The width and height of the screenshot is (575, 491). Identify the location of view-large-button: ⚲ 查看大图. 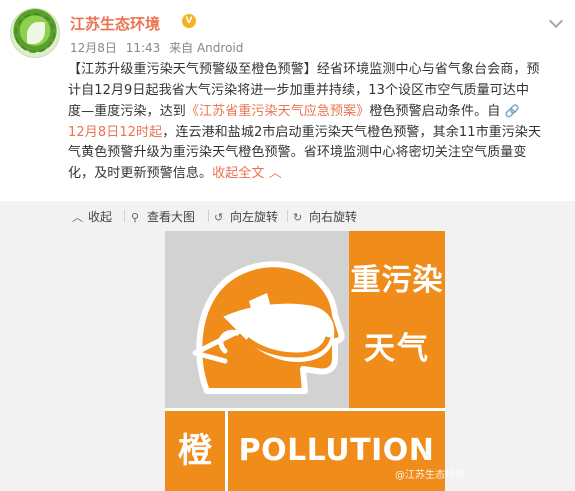
(163, 216).